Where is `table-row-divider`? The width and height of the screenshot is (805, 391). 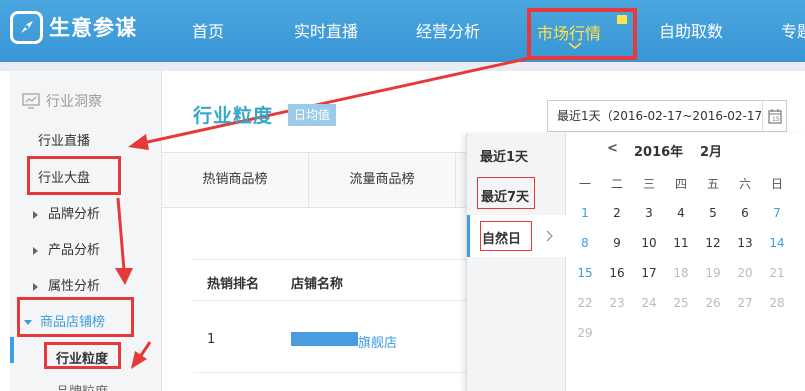
table-row-divider is located at coordinates (329, 372).